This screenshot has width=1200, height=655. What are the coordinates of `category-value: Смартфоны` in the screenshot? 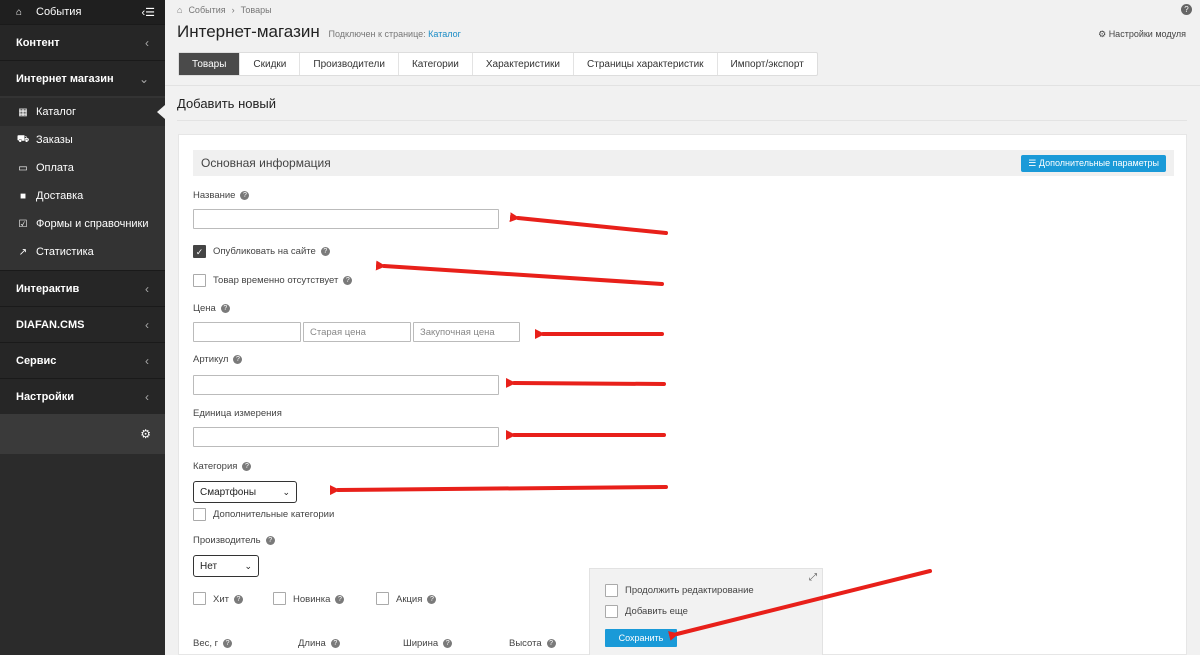 It's located at (228, 492).